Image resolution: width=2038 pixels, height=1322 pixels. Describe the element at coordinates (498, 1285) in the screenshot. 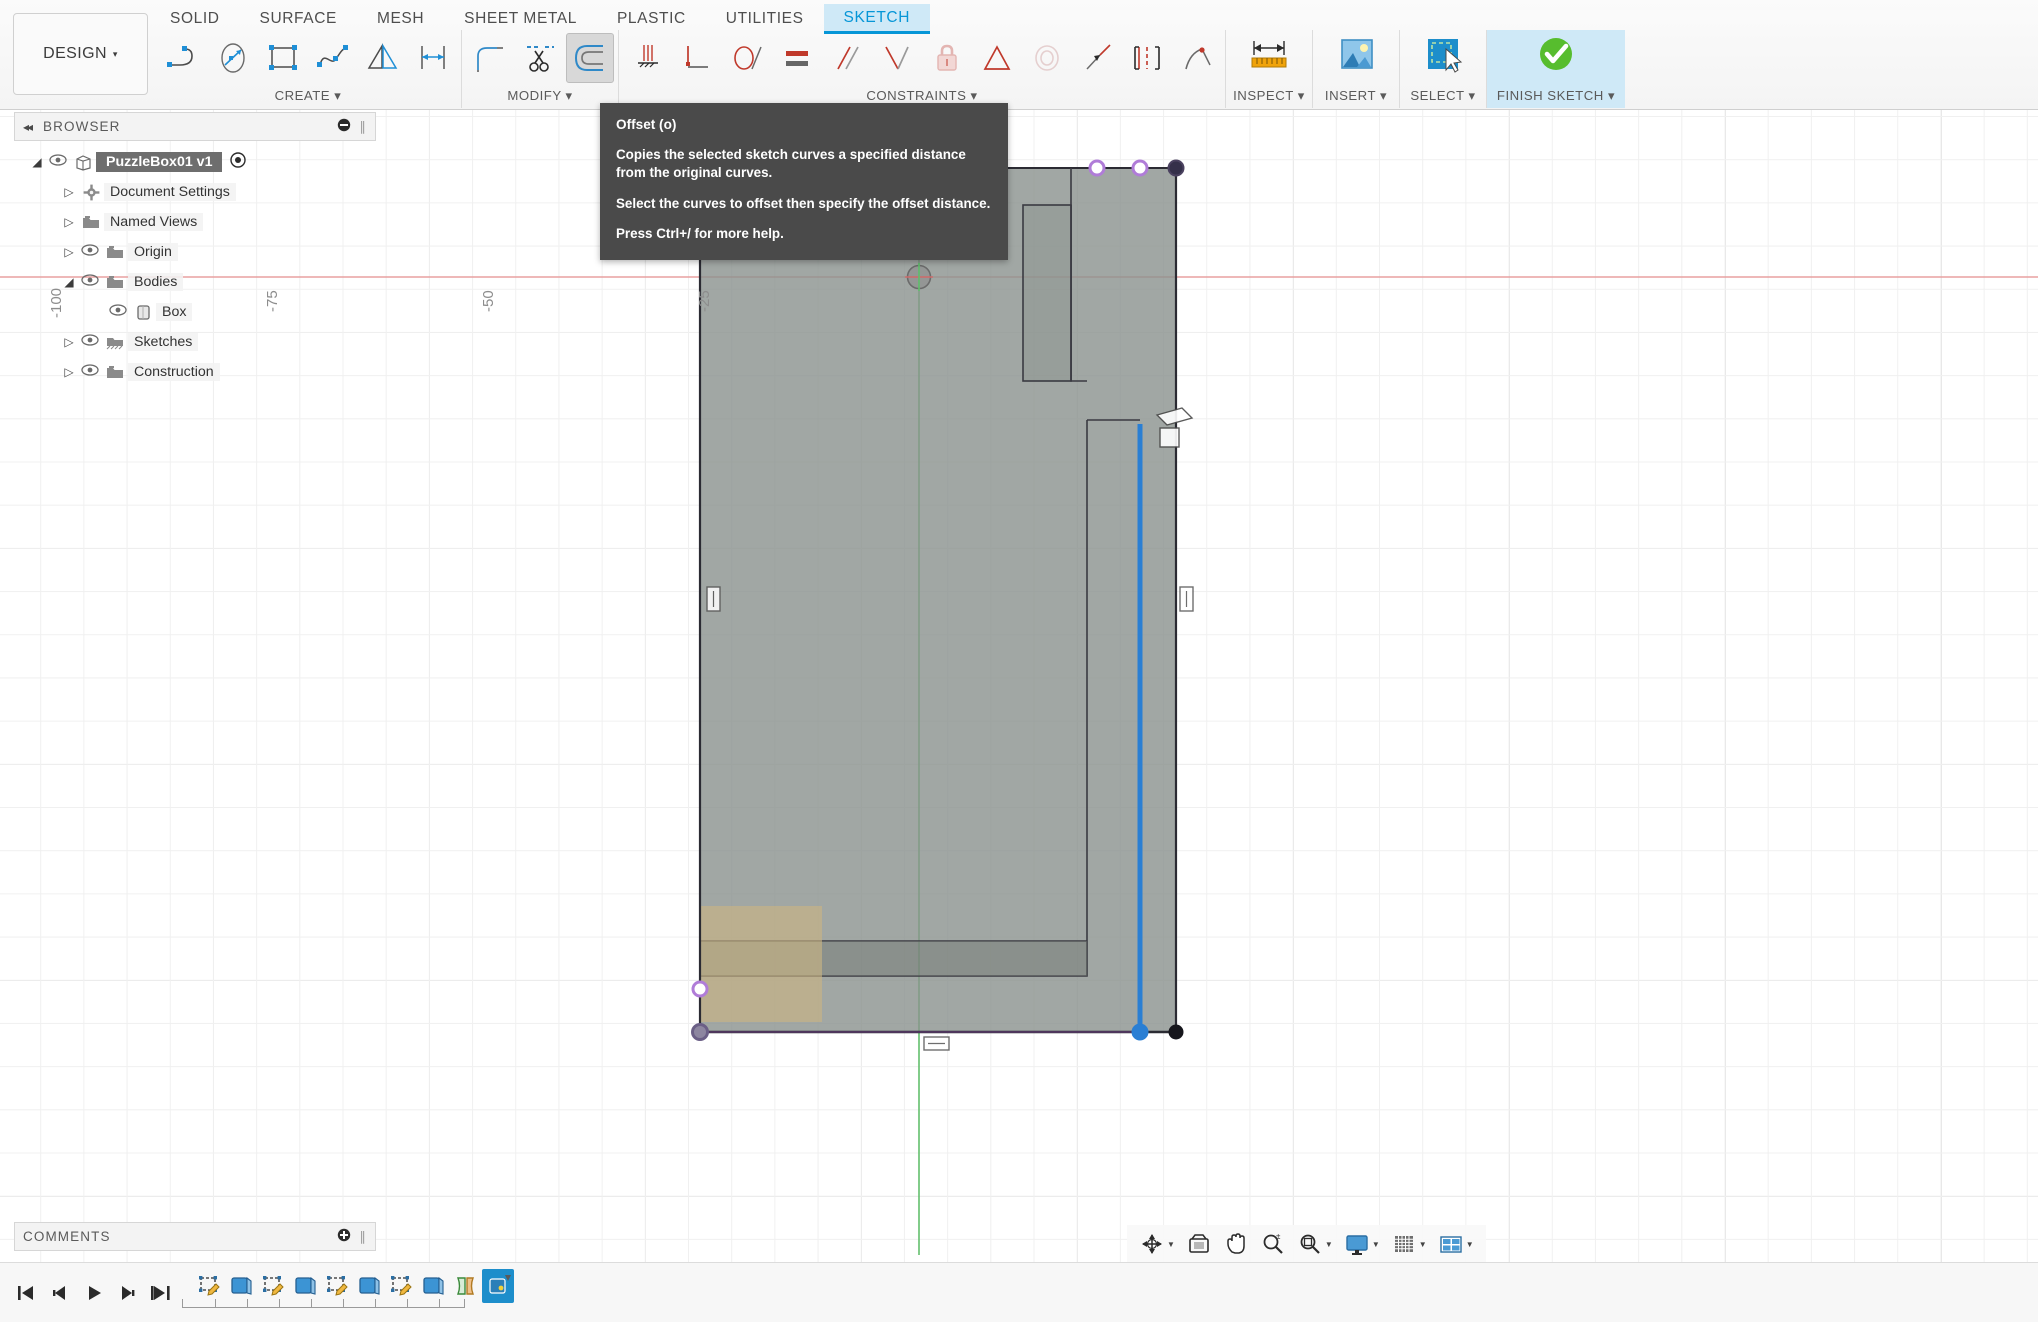

I see `timeline-feature-active-sketch` at that location.